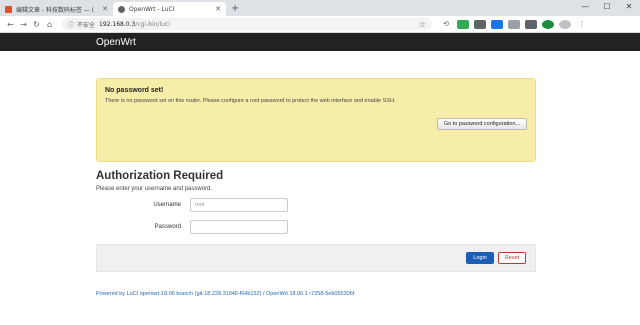  I want to click on brand-logo: OpenWrt, so click(116, 42).